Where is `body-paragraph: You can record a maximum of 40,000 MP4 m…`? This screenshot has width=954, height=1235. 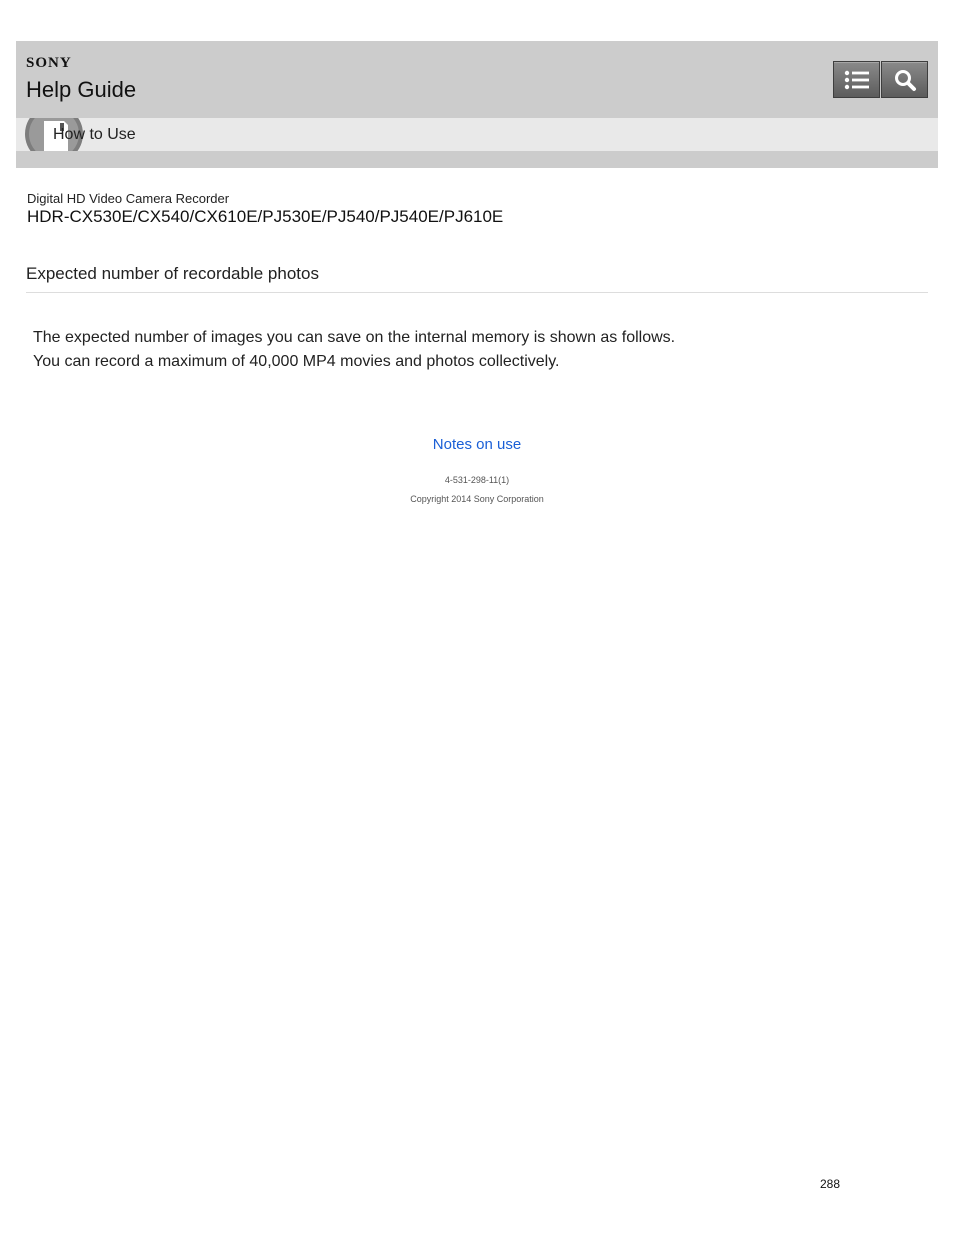 body-paragraph: You can record a maximum of 40,000 MP4 m… is located at coordinates (296, 361).